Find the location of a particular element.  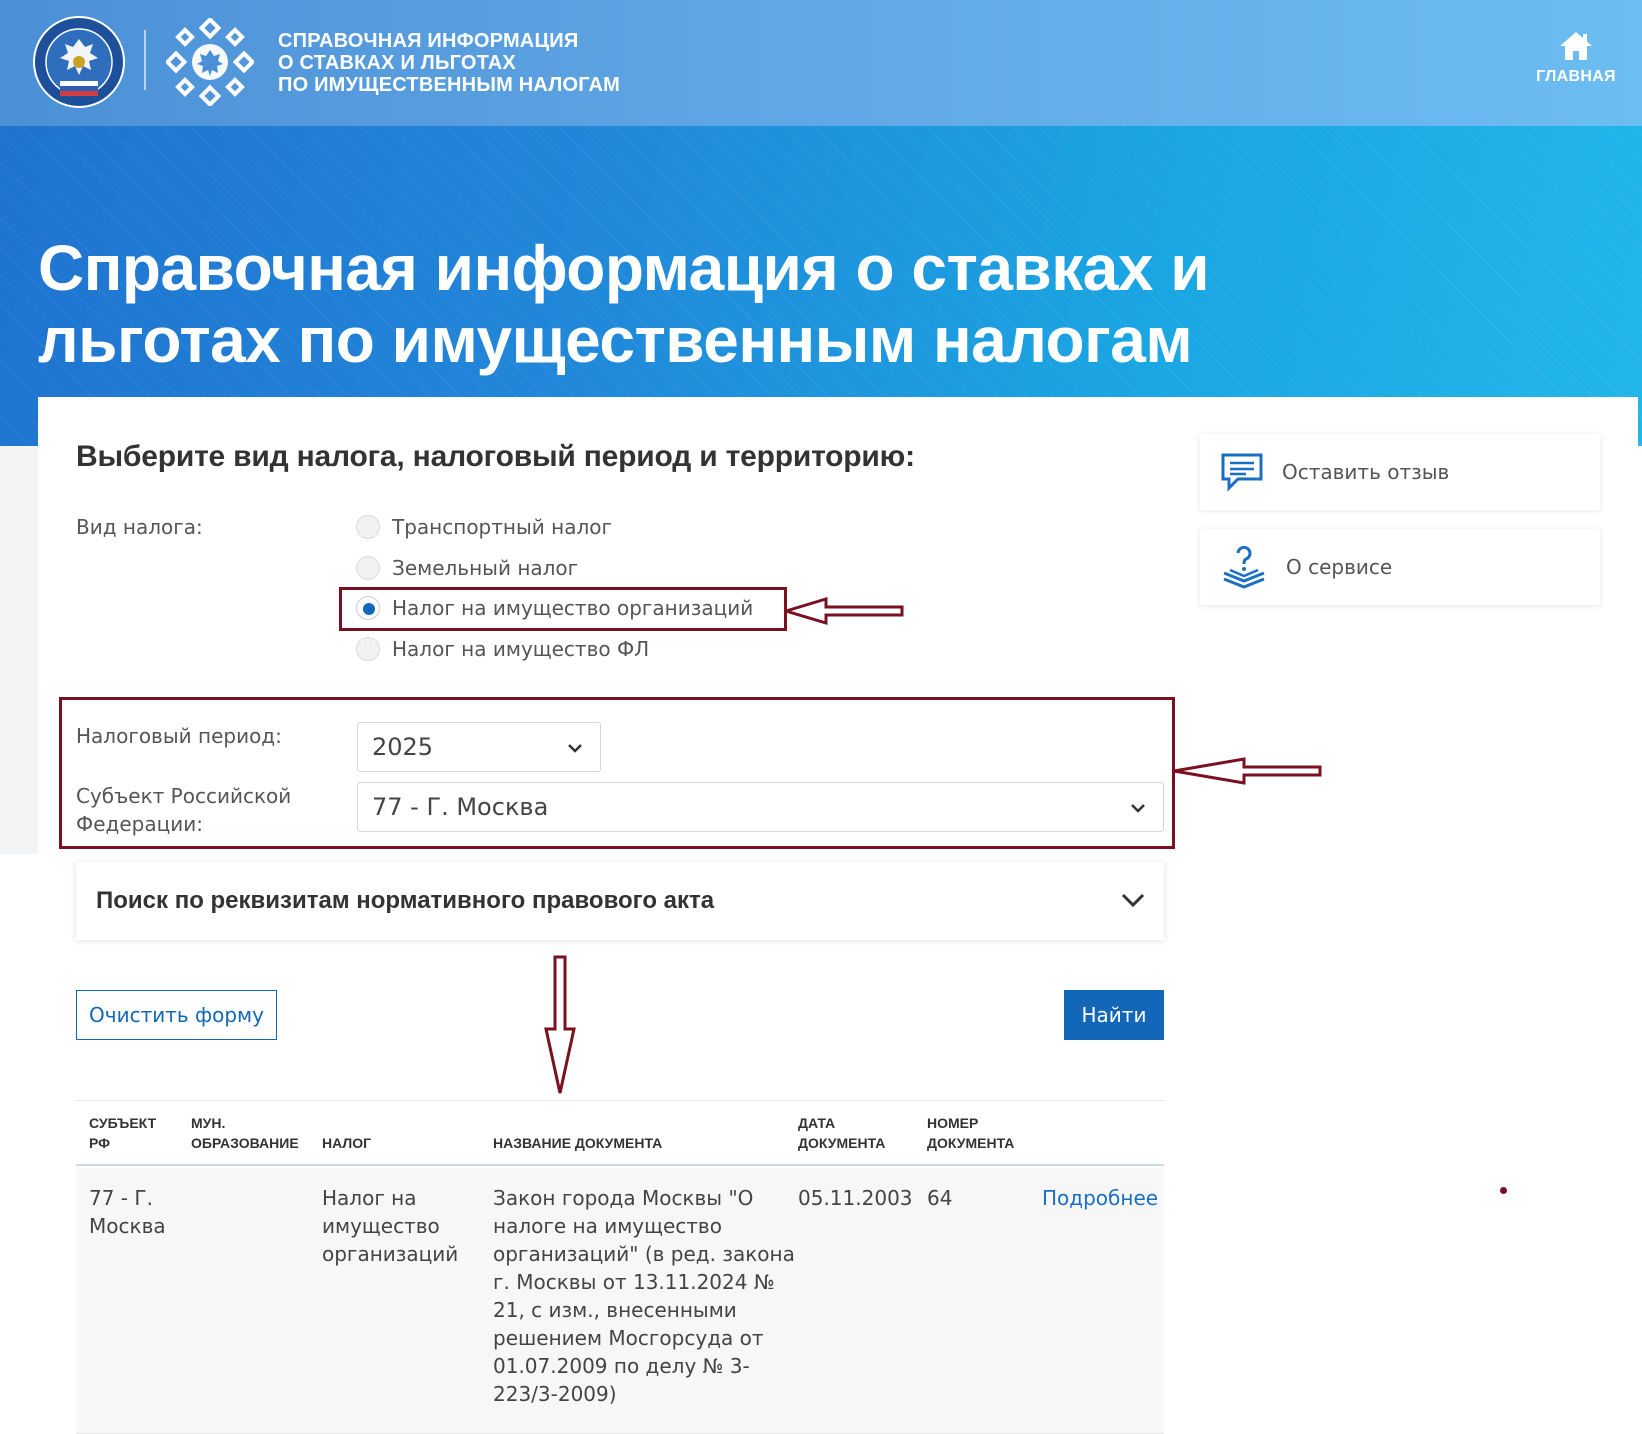

column-header-document: НАЗВАНИЕ ДОКУМЕНТА is located at coordinates (577, 1133).